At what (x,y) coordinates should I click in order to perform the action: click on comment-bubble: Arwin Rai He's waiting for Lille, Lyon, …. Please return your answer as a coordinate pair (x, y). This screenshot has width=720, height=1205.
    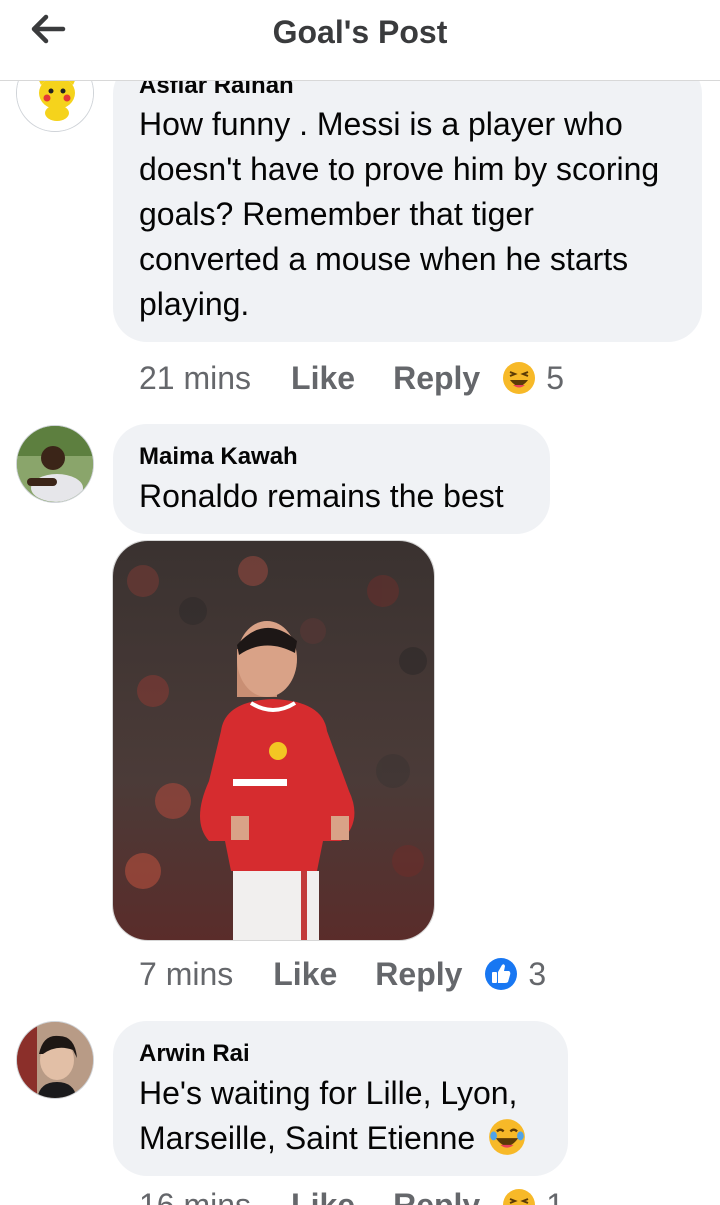
    Looking at the image, I should click on (340, 1098).